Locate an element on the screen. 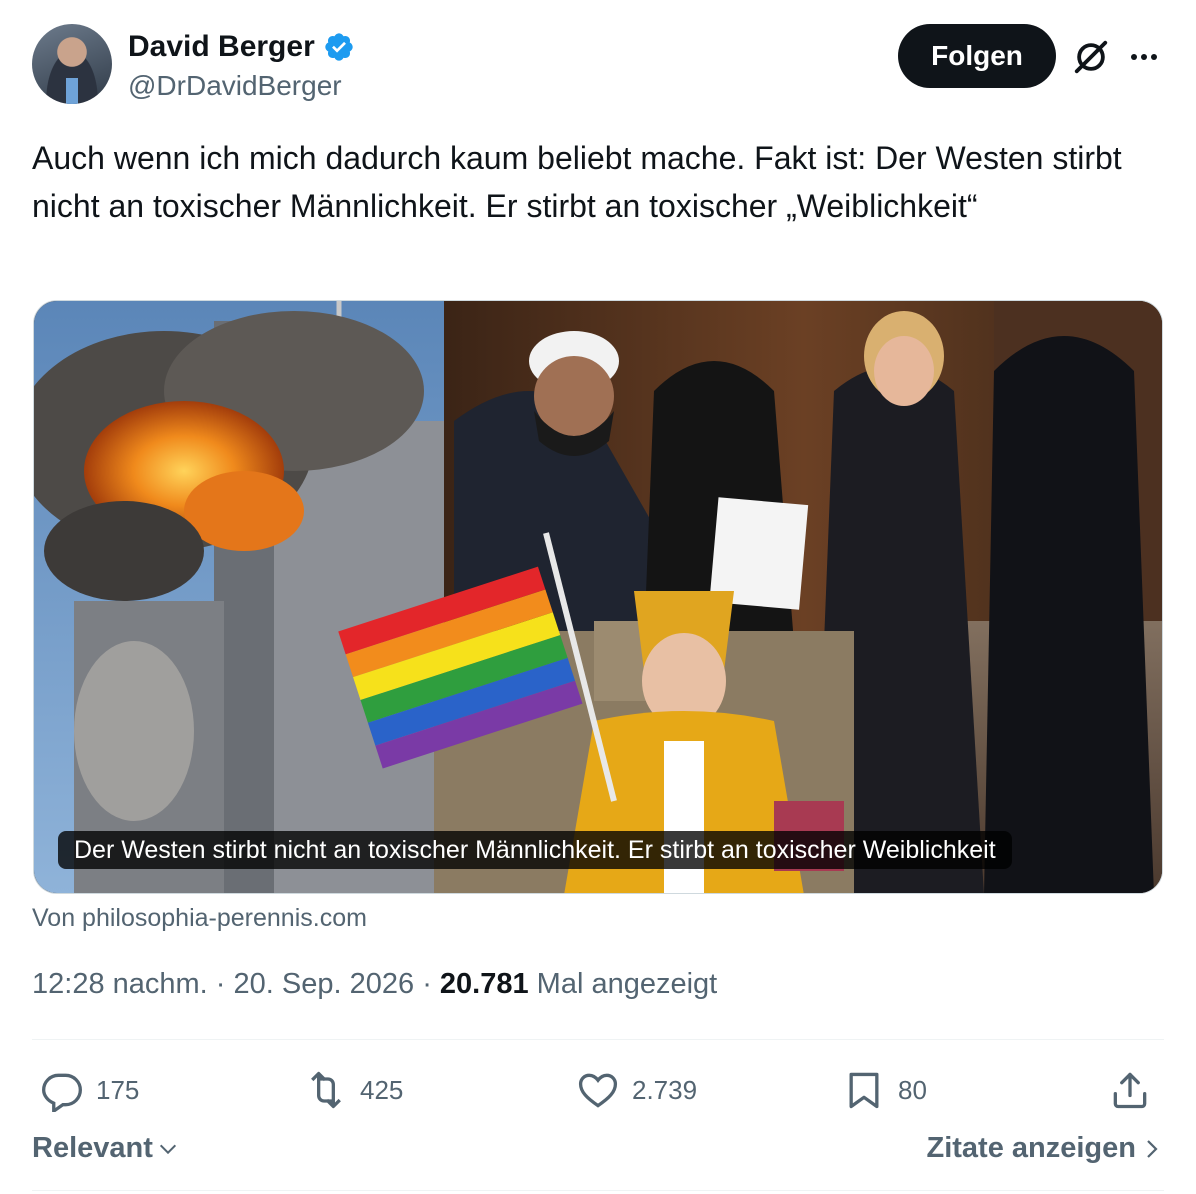  view-quotes-link: Zitate anzeigen is located at coordinates (1044, 1148).